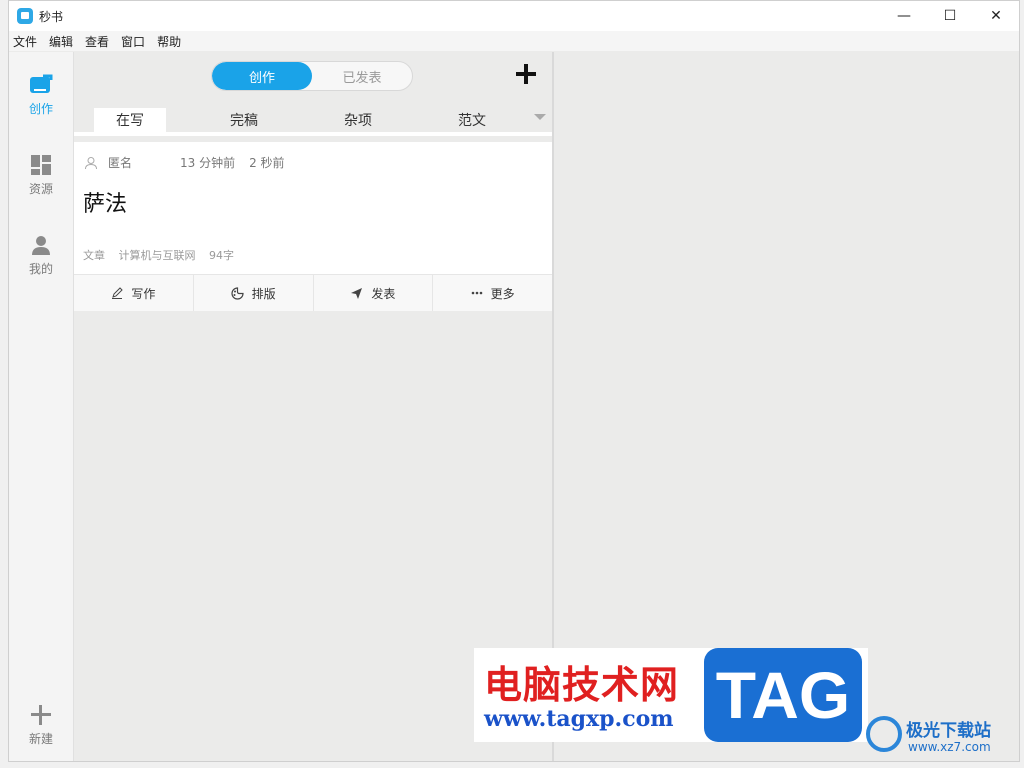 Image resolution: width=1024 pixels, height=768 pixels. What do you see at coordinates (61, 41) in the screenshot?
I see `menu-edit: 编辑` at bounding box center [61, 41].